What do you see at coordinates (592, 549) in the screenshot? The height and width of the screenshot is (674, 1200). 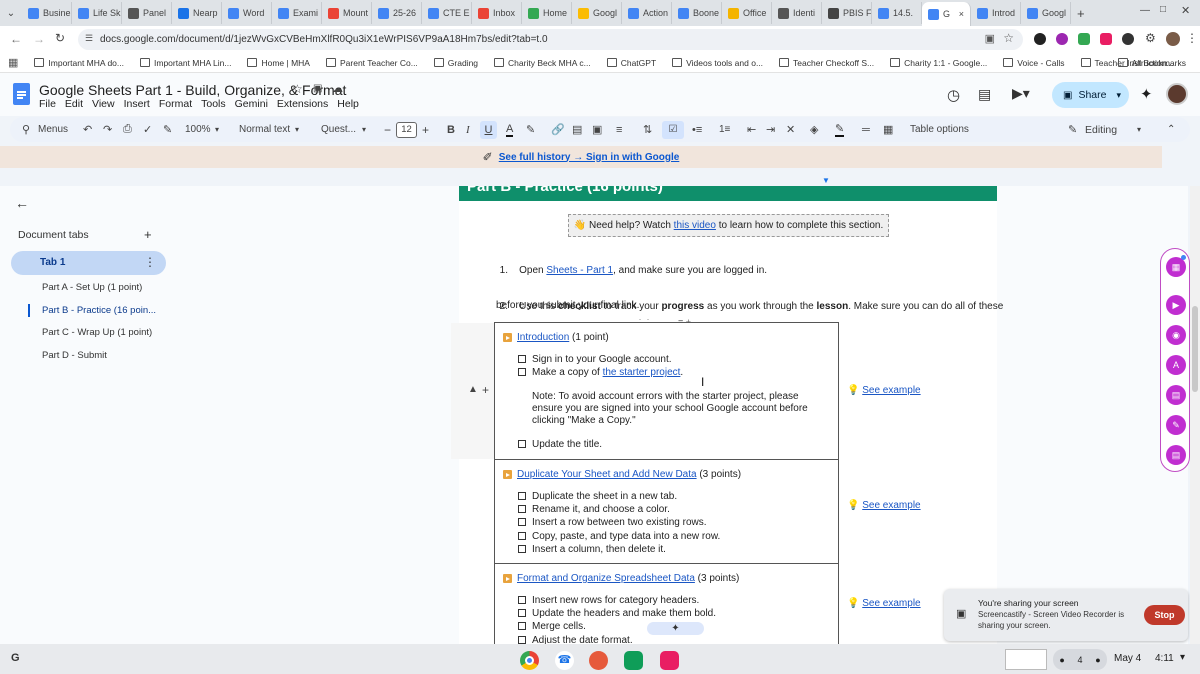 I see `checklist-item: Insert a column, then delete it.` at bounding box center [592, 549].